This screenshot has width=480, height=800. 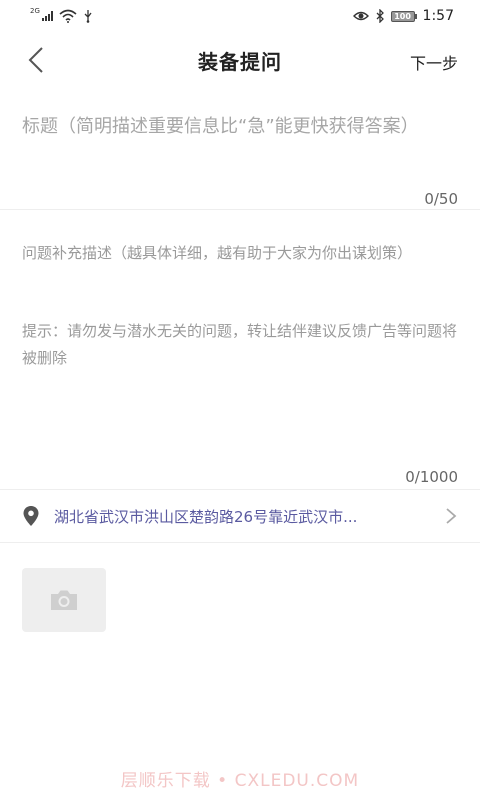 I want to click on chevron-left-icon, so click(x=35, y=60).